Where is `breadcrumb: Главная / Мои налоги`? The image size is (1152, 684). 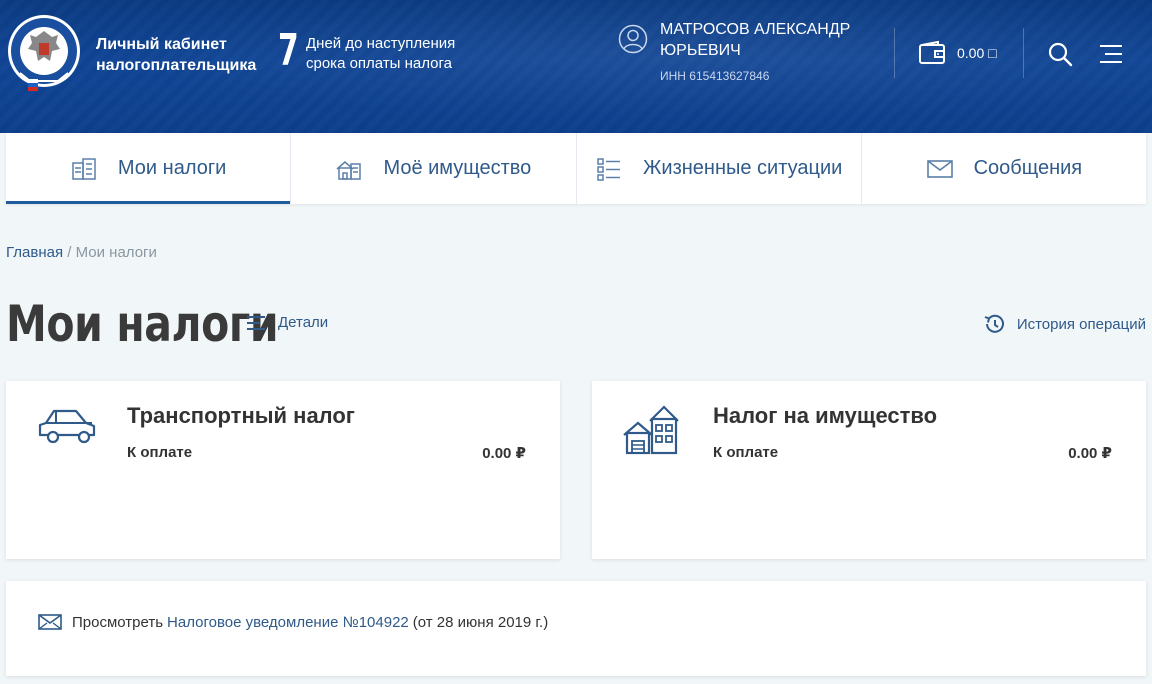
breadcrumb: Главная / Мои налоги is located at coordinates (81, 252).